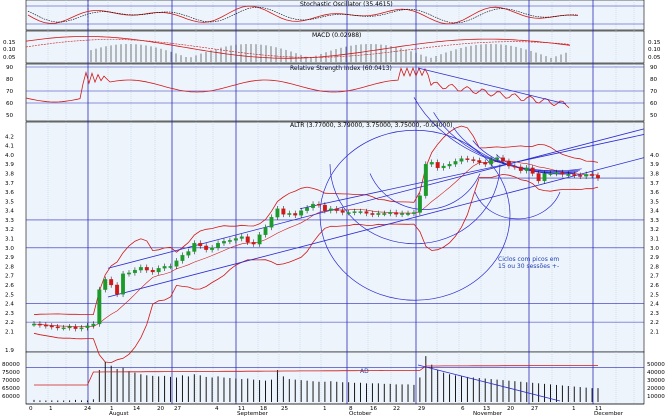 The image size is (669, 416). Describe the element at coordinates (161, 409) in the screenshot. I see `x-tick-label: 20` at that location.